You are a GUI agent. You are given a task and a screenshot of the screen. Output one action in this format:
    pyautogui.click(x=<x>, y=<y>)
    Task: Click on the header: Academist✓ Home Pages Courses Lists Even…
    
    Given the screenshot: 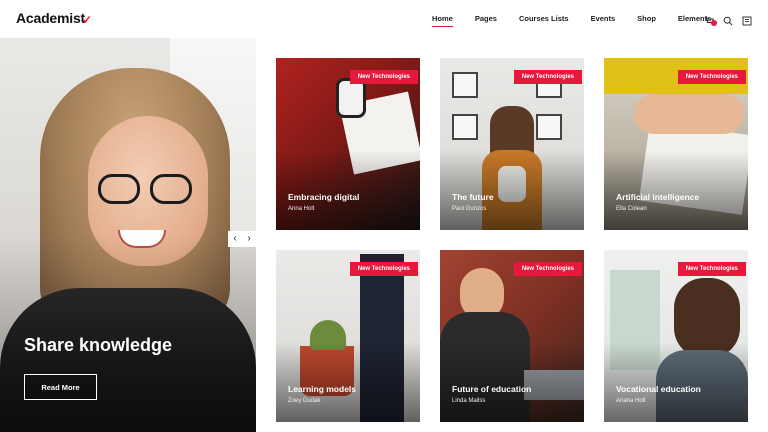 What is the action you would take?
    pyautogui.click(x=384, y=19)
    